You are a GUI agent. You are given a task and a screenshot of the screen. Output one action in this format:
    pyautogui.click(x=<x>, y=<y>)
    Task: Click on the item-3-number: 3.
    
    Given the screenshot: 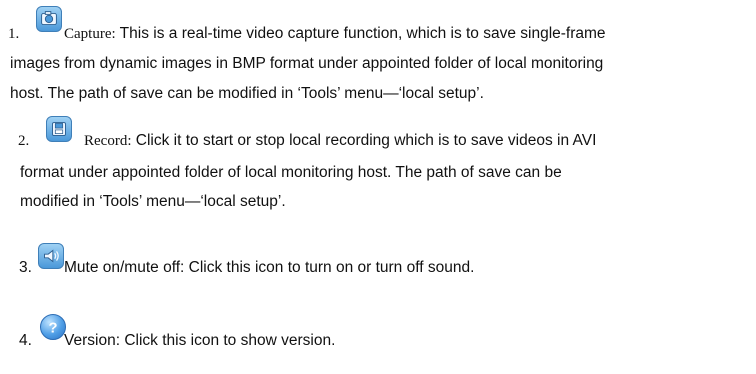 What is the action you would take?
    pyautogui.click(x=25, y=267)
    